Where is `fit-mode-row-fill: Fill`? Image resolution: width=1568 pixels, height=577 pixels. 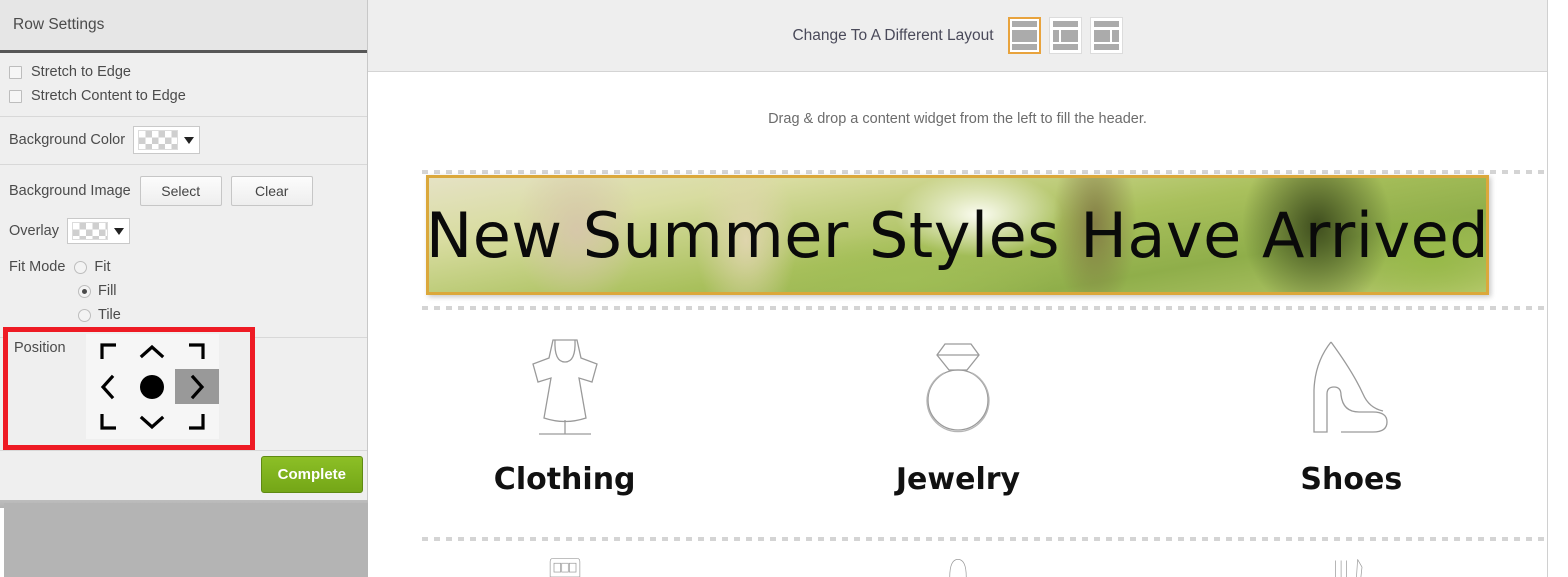 fit-mode-row-fill: Fill is located at coordinates (183, 291).